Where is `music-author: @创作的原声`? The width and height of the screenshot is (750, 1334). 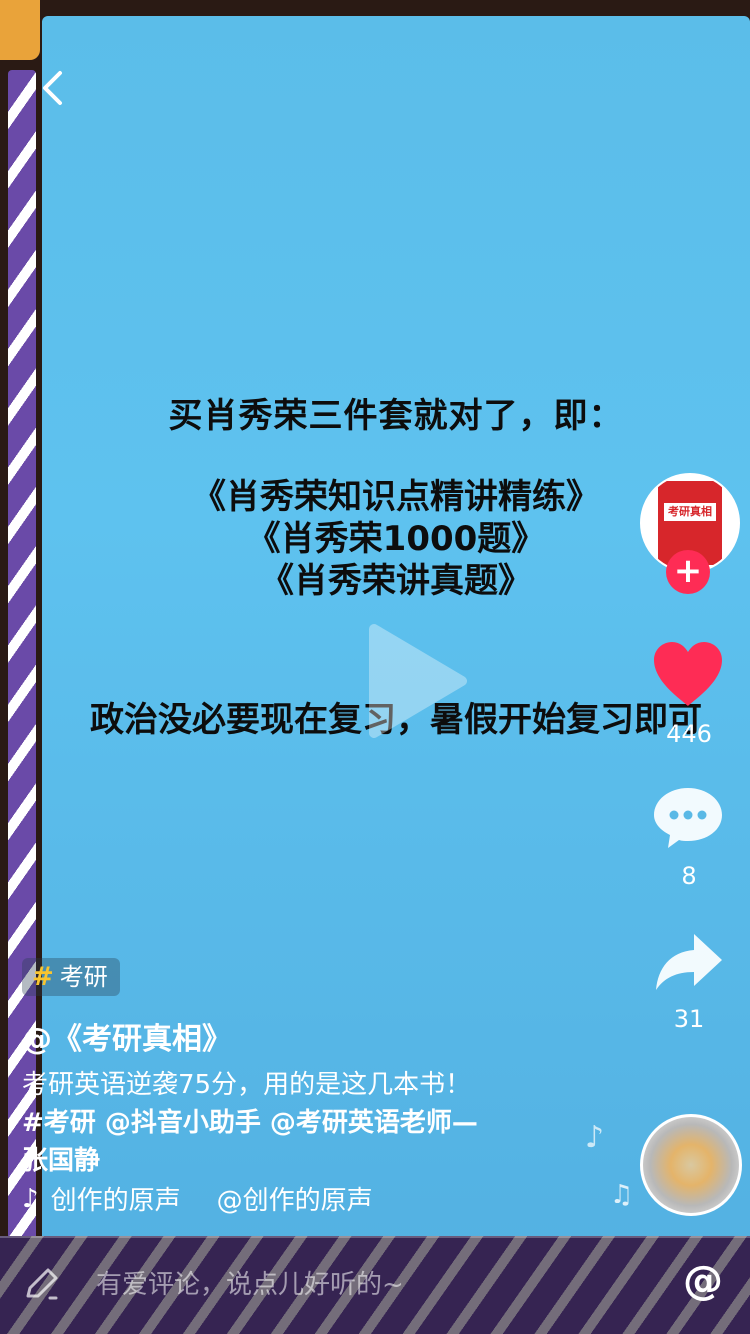
music-author: @创作的原声 is located at coordinates (294, 1201).